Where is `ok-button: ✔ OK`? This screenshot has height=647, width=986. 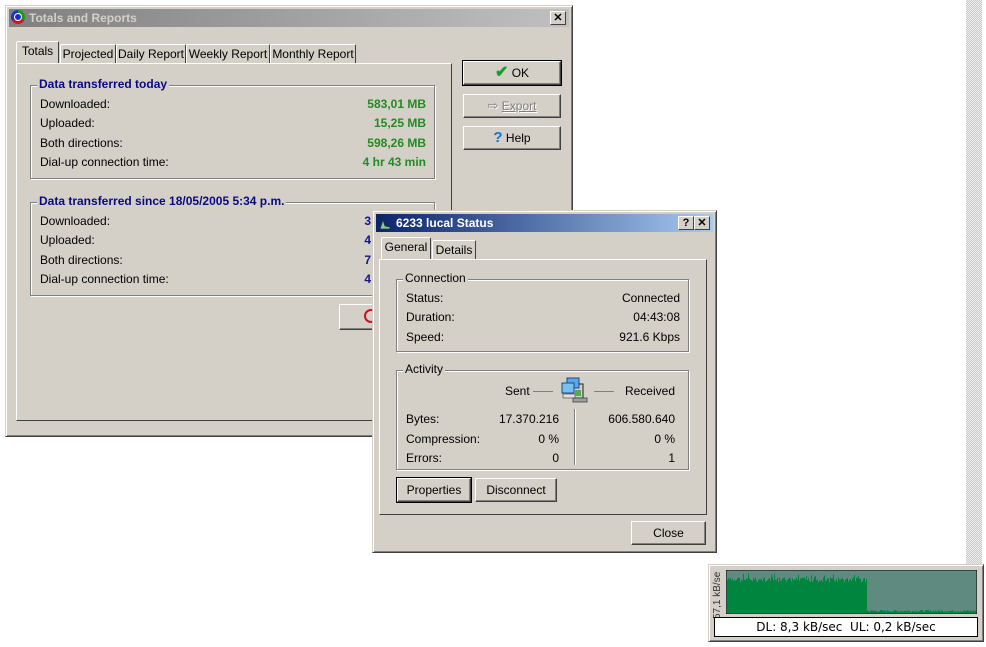 ok-button: ✔ OK is located at coordinates (512, 73).